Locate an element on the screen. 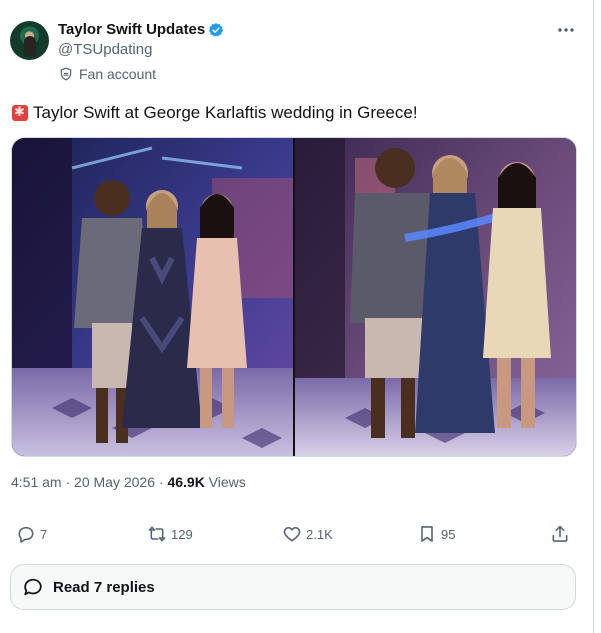 The height and width of the screenshot is (633, 601). handle: @TSUpdating is located at coordinates (105, 50).